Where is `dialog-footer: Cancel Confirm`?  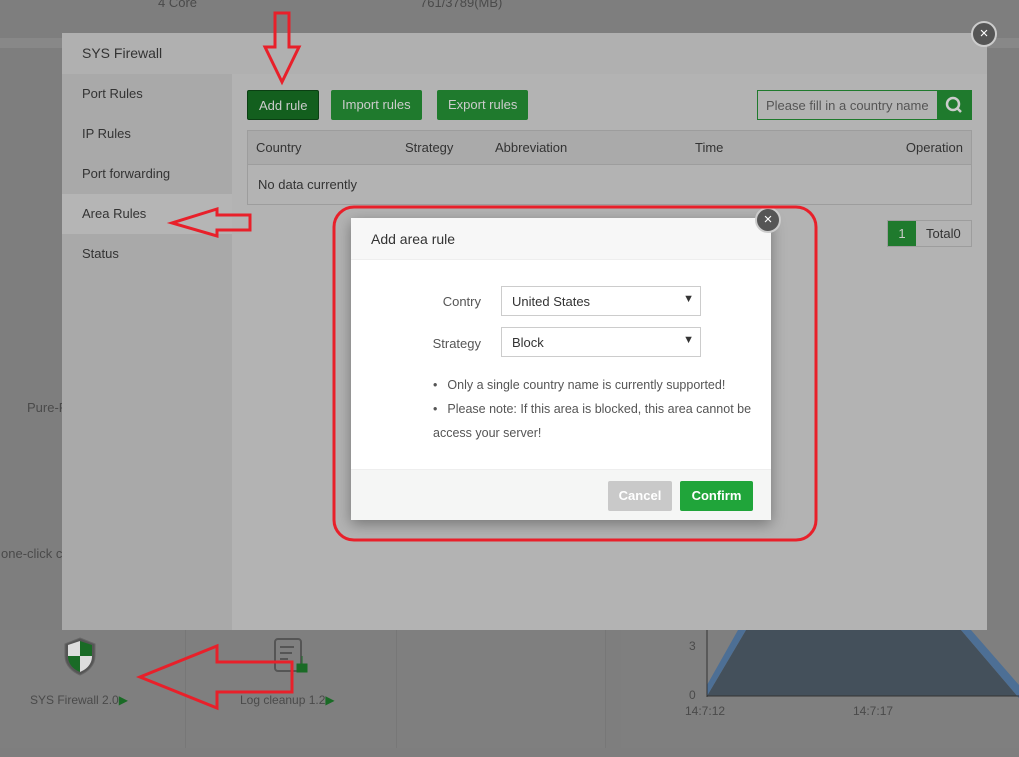
dialog-footer: Cancel Confirm is located at coordinates (561, 494).